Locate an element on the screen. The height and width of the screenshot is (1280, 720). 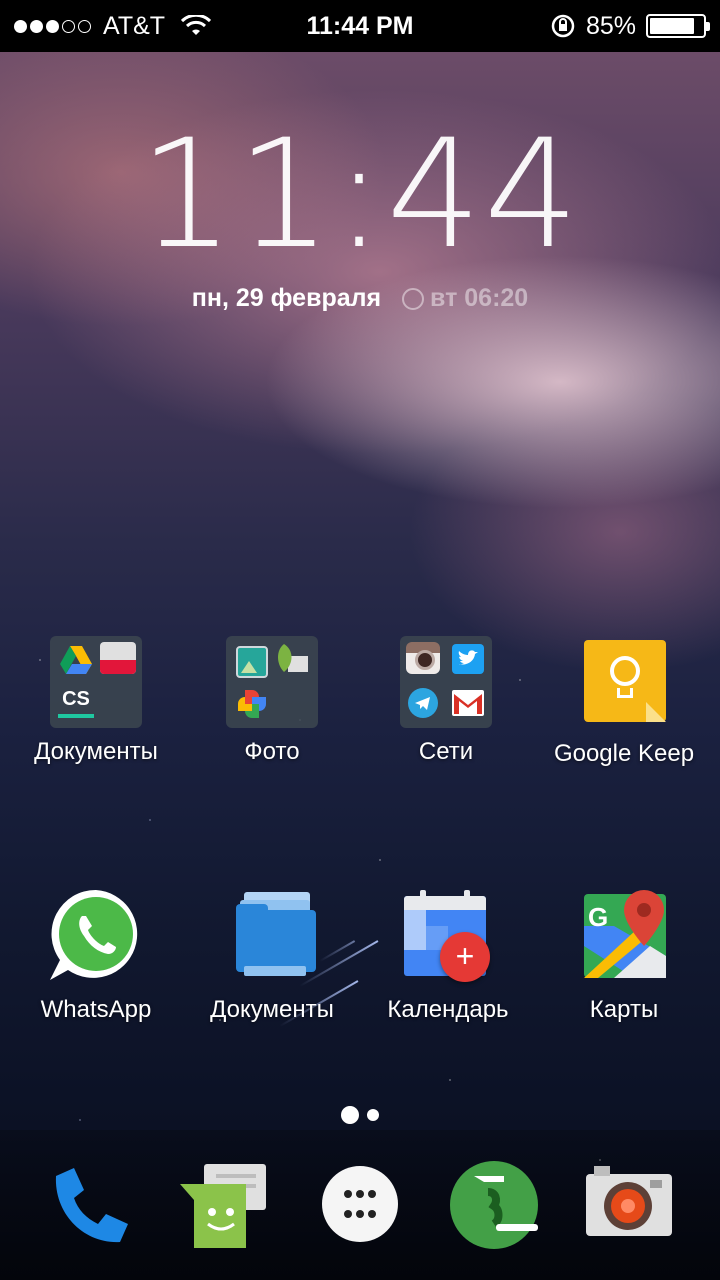
svg-text: G is located at coordinates (598, 917).